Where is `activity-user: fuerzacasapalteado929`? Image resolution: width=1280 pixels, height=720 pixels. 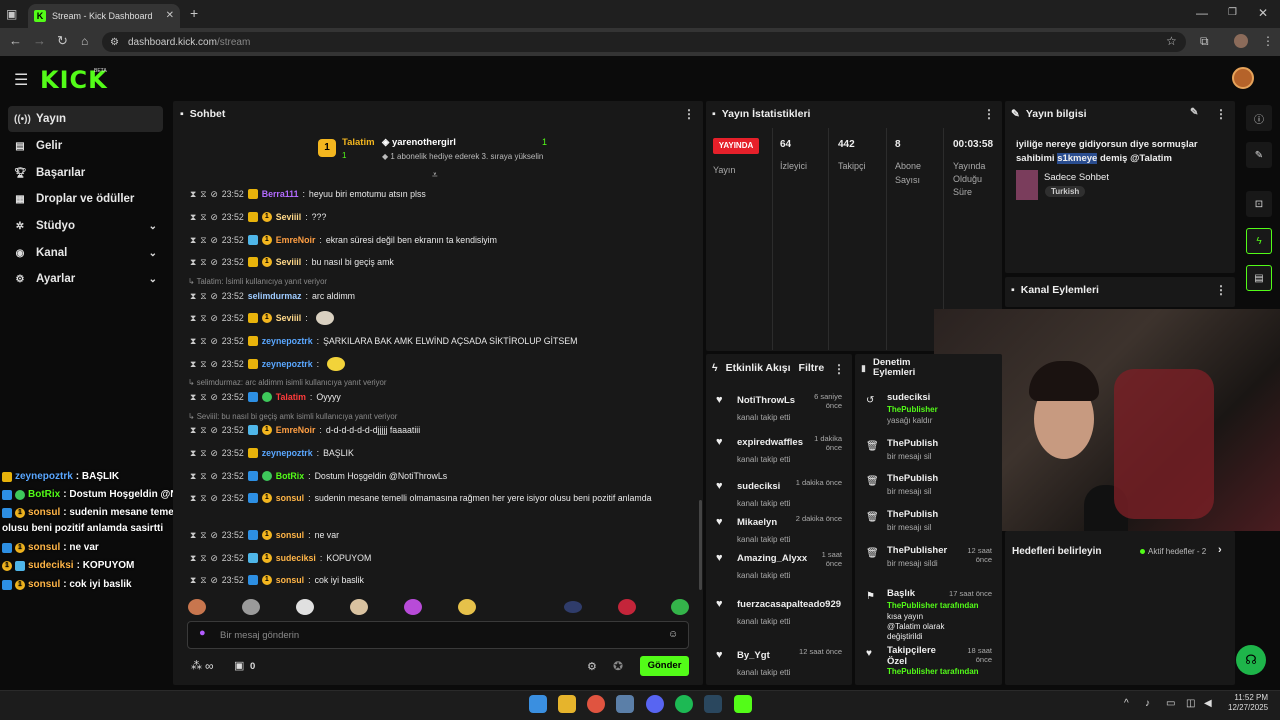
activity-user: fuerzacasapalteado929 is located at coordinates (790, 604).